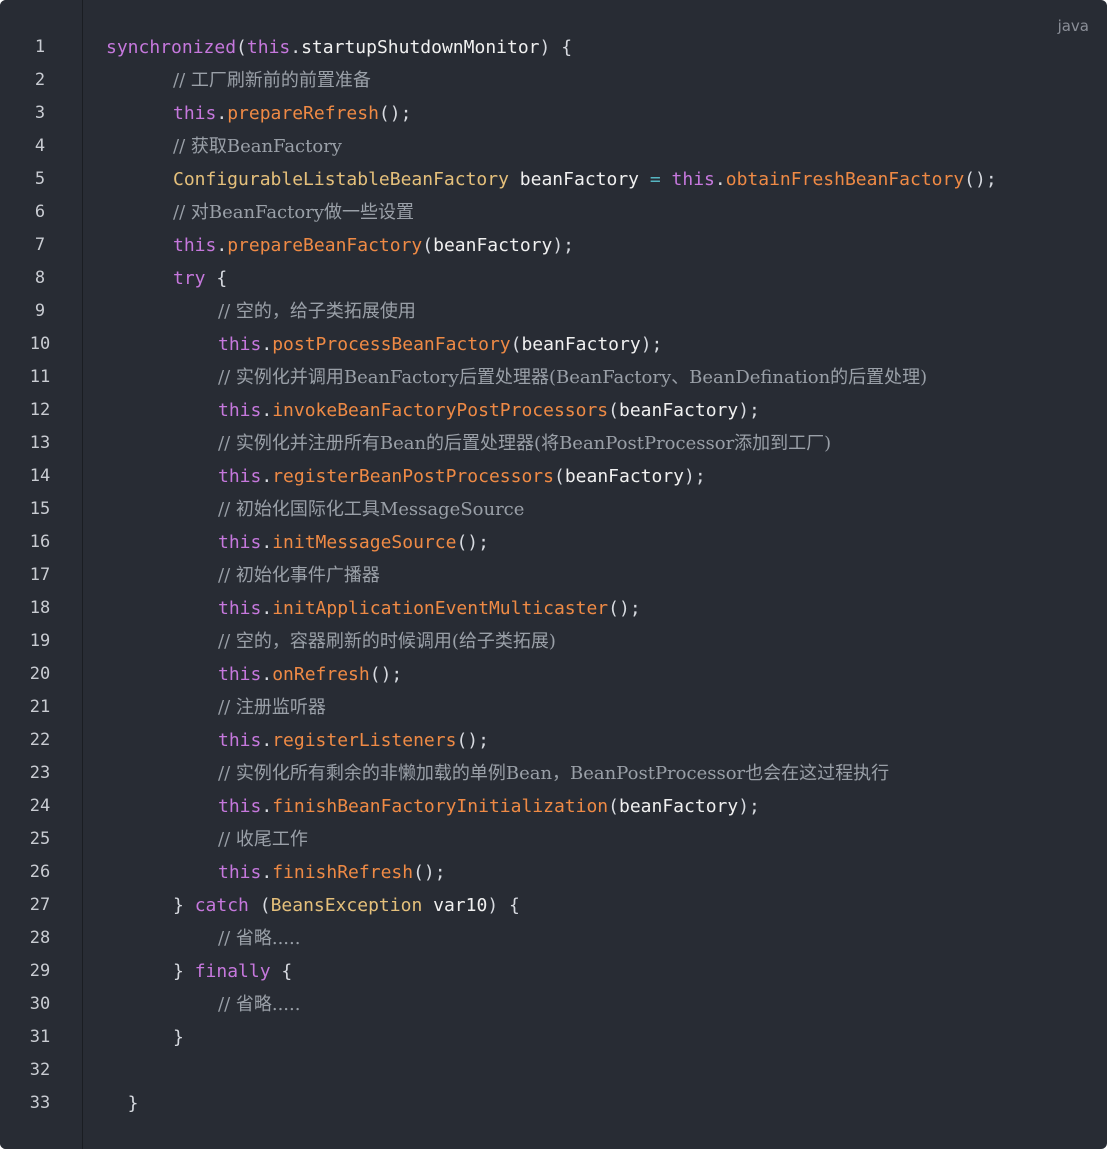 The image size is (1107, 1149). I want to click on line-number: 19, so click(40, 641).